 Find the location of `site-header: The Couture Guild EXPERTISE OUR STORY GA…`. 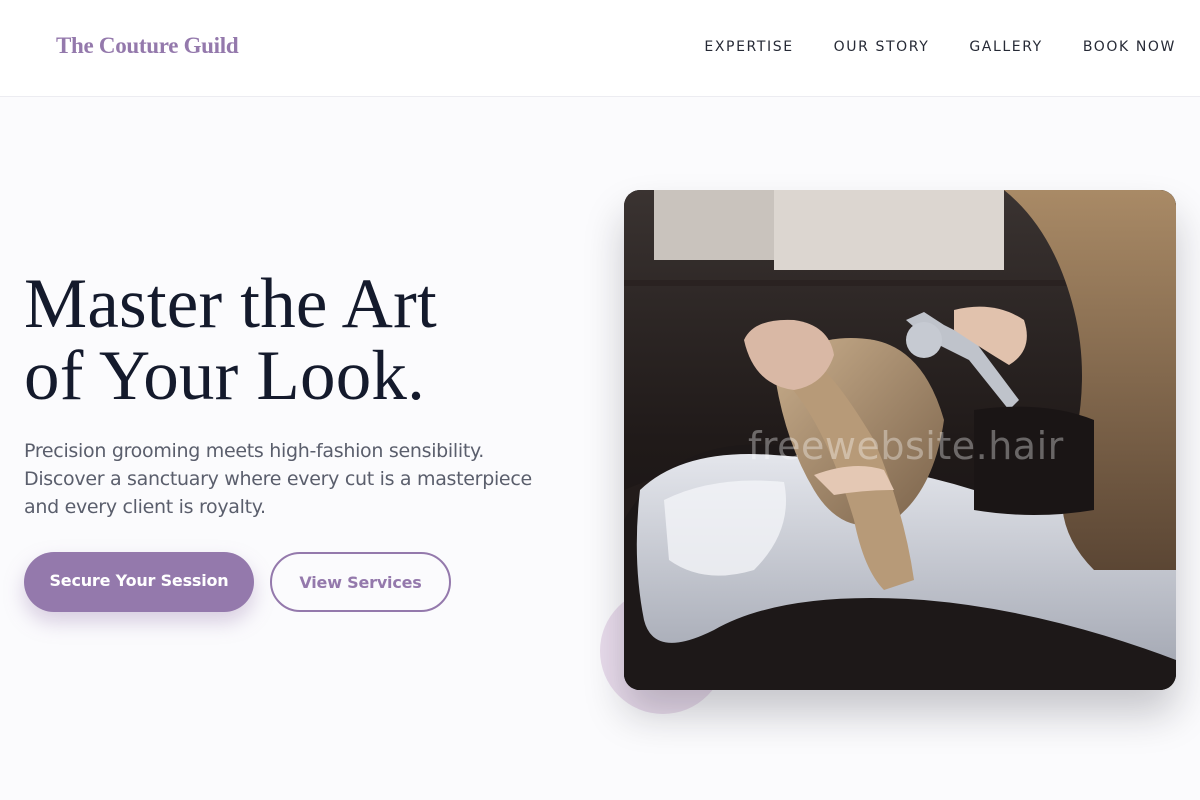

site-header: The Couture Guild EXPERTISE OUR STORY GA… is located at coordinates (600, 48).